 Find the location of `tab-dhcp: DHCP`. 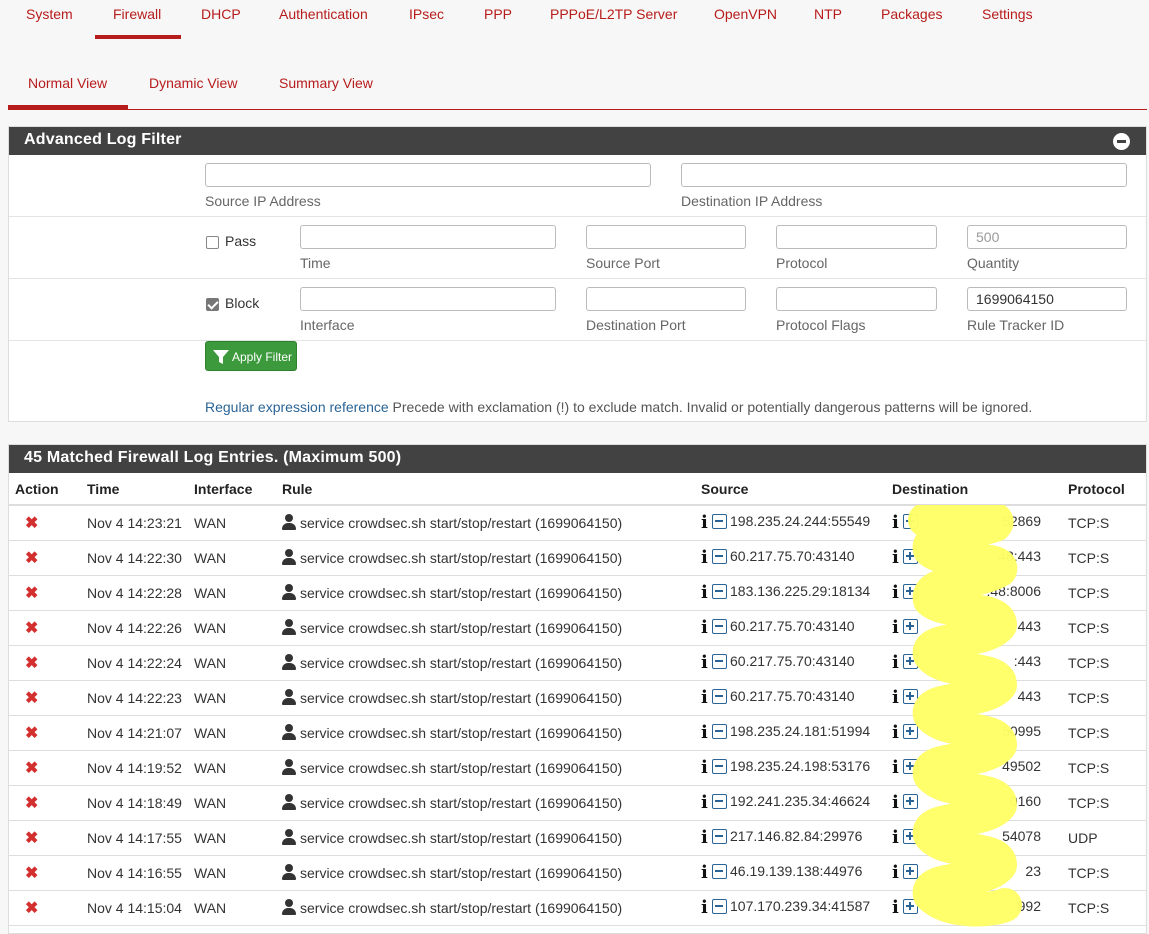

tab-dhcp: DHCP is located at coordinates (221, 14).